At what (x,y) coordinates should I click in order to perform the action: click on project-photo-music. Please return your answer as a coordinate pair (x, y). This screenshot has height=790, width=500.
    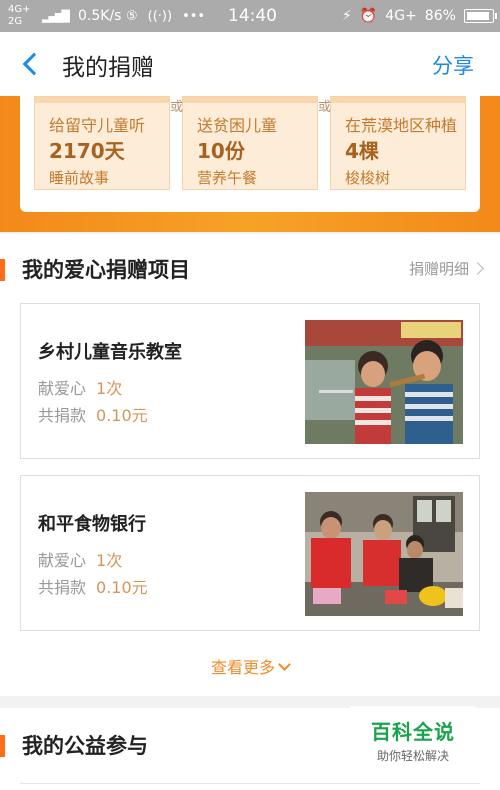
    Looking at the image, I should click on (384, 382).